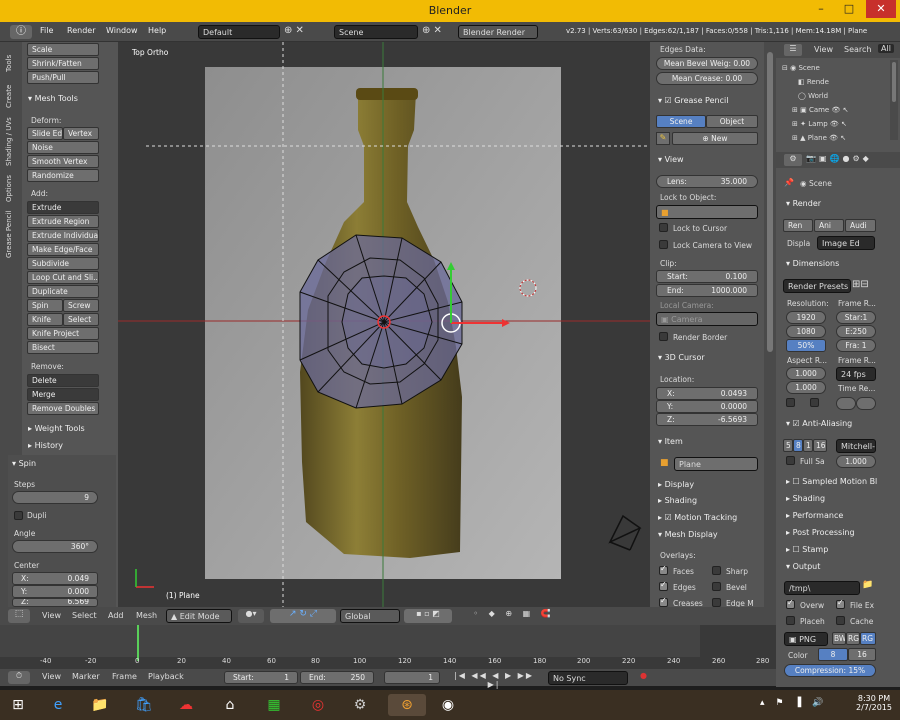  I want to click on cursor-y-field: Y: 0.0000, so click(707, 406).